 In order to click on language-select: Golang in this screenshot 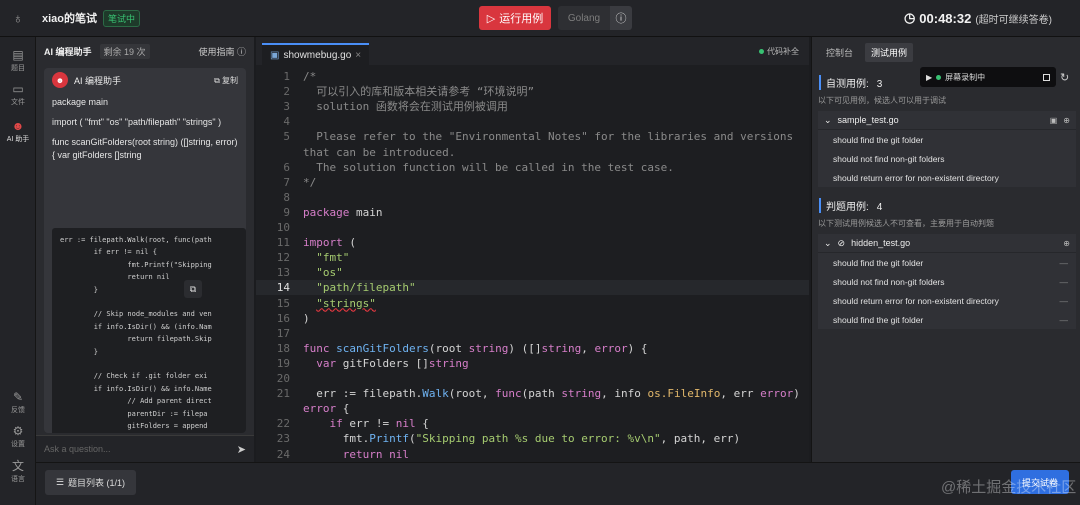, I will do `click(584, 18)`.